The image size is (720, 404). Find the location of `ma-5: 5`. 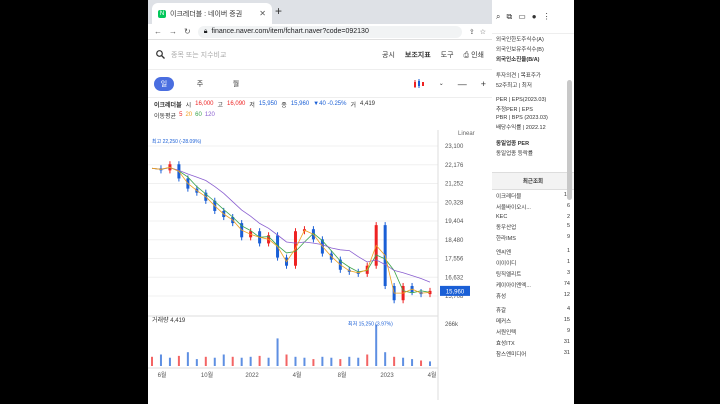

ma-5: 5 is located at coordinates (180, 115).